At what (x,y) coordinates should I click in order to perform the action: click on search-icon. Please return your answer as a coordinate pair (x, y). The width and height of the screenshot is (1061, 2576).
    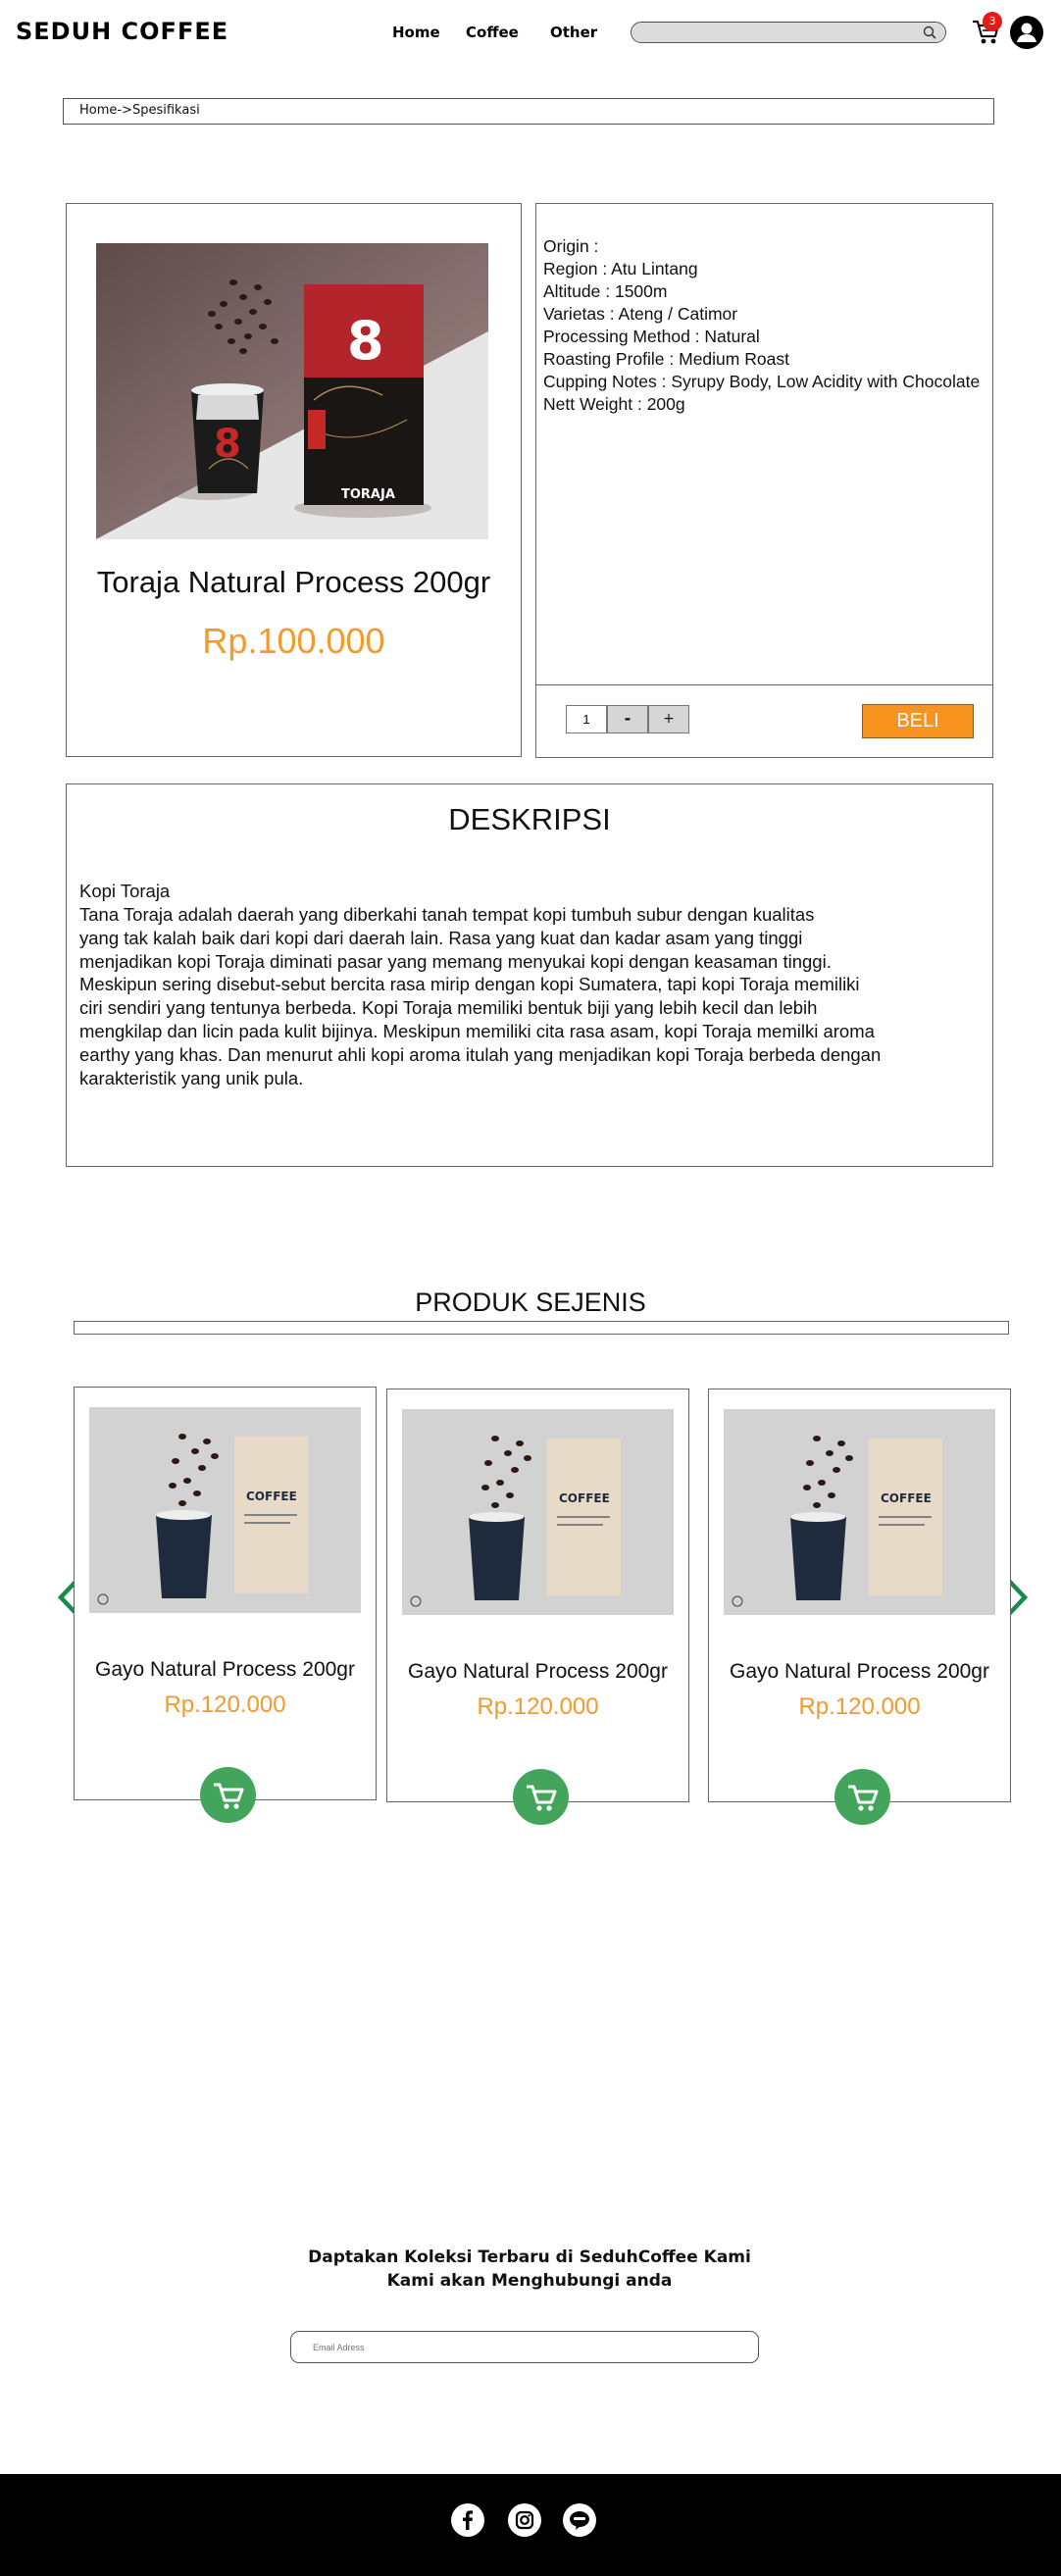
    Looking at the image, I should click on (929, 32).